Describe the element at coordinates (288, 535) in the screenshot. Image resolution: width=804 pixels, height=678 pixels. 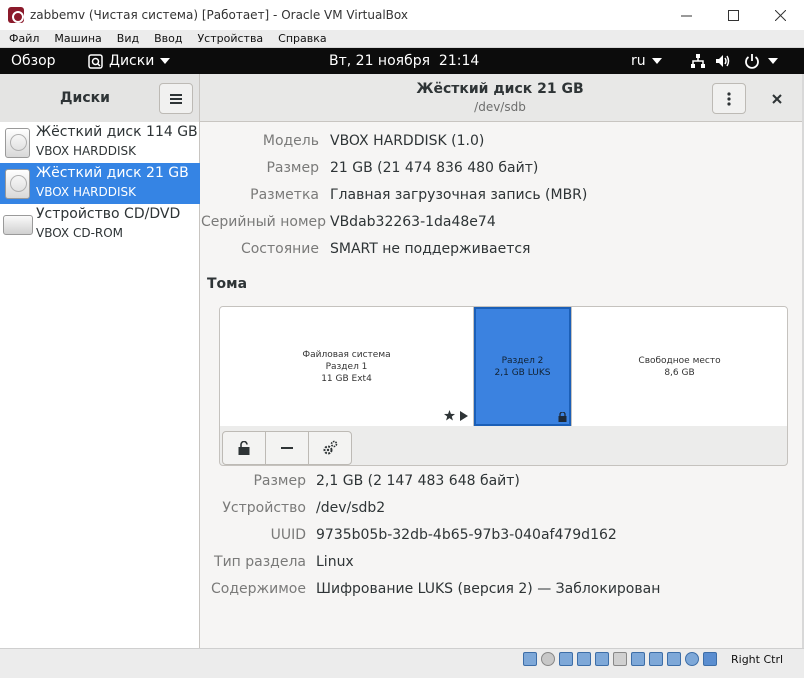
I see `partition-uuid-label: UUID` at that location.